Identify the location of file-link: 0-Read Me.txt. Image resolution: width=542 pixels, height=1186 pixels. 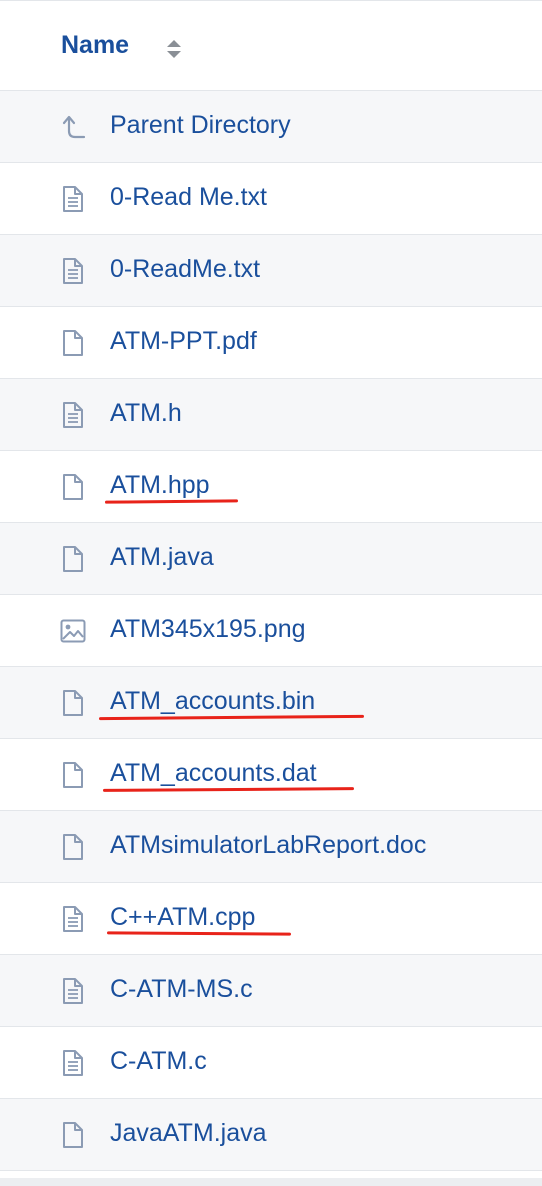
(188, 197).